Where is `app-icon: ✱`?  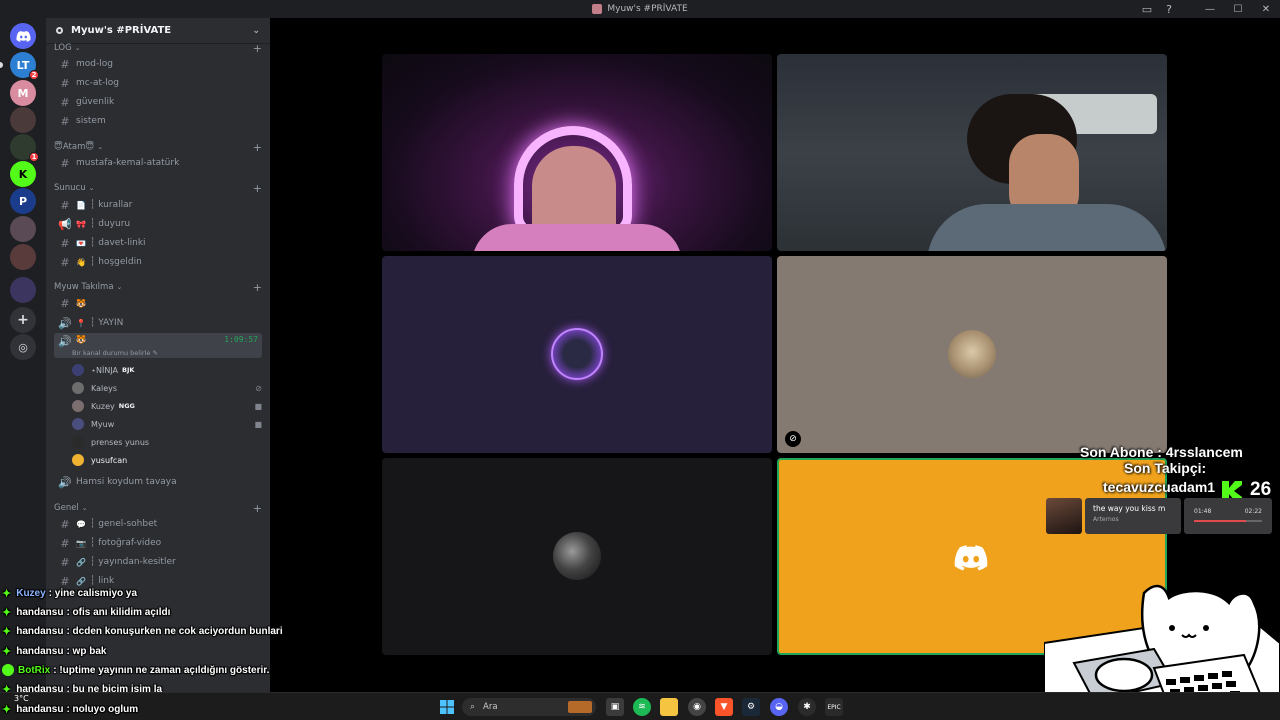 app-icon: ✱ is located at coordinates (807, 707).